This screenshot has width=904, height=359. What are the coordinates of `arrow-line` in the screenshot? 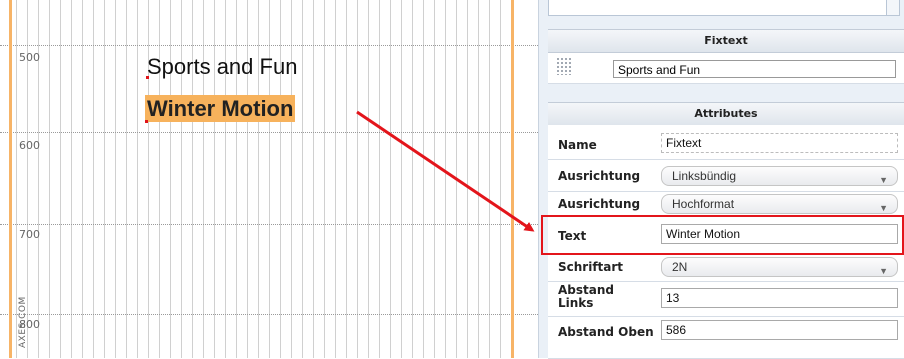 It's located at (445, 171).